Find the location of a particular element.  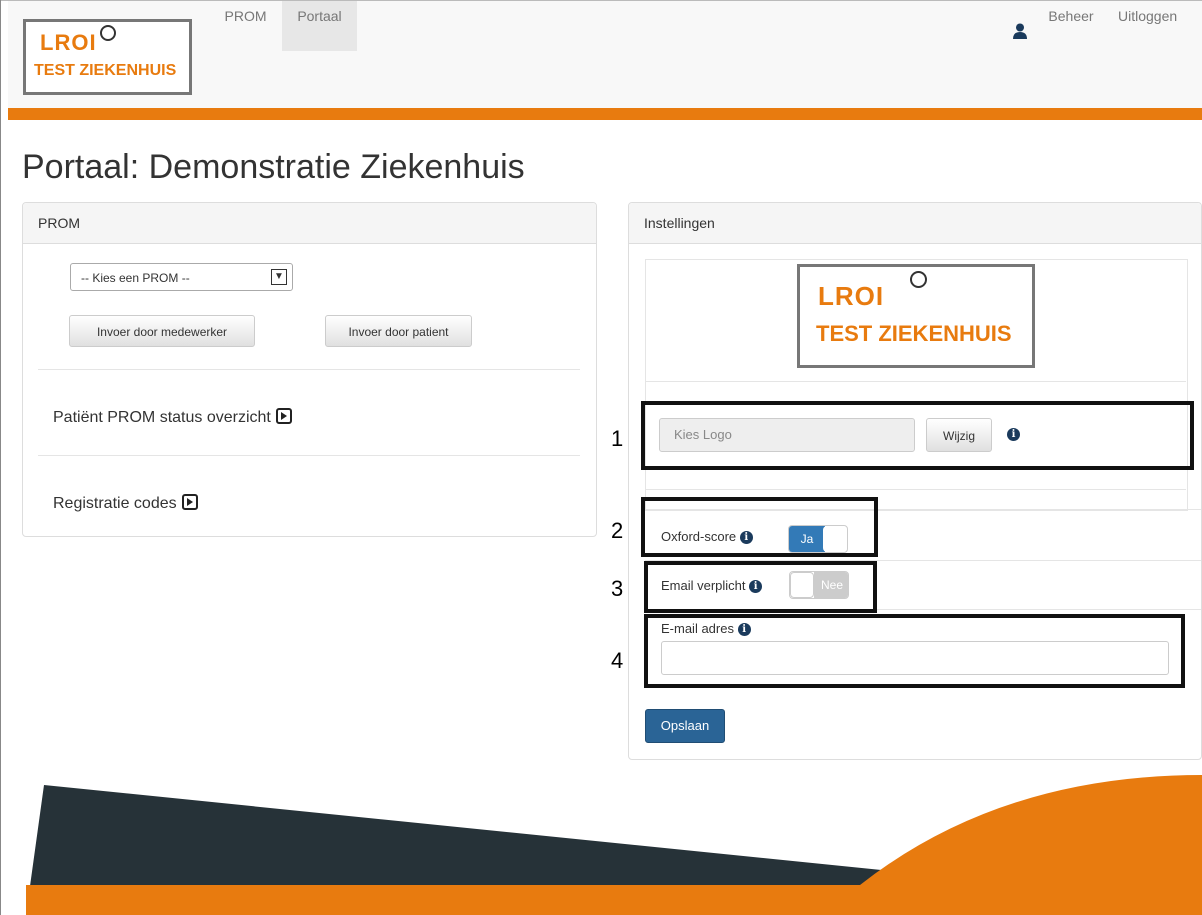

footer-orange-band is located at coordinates (614, 900).